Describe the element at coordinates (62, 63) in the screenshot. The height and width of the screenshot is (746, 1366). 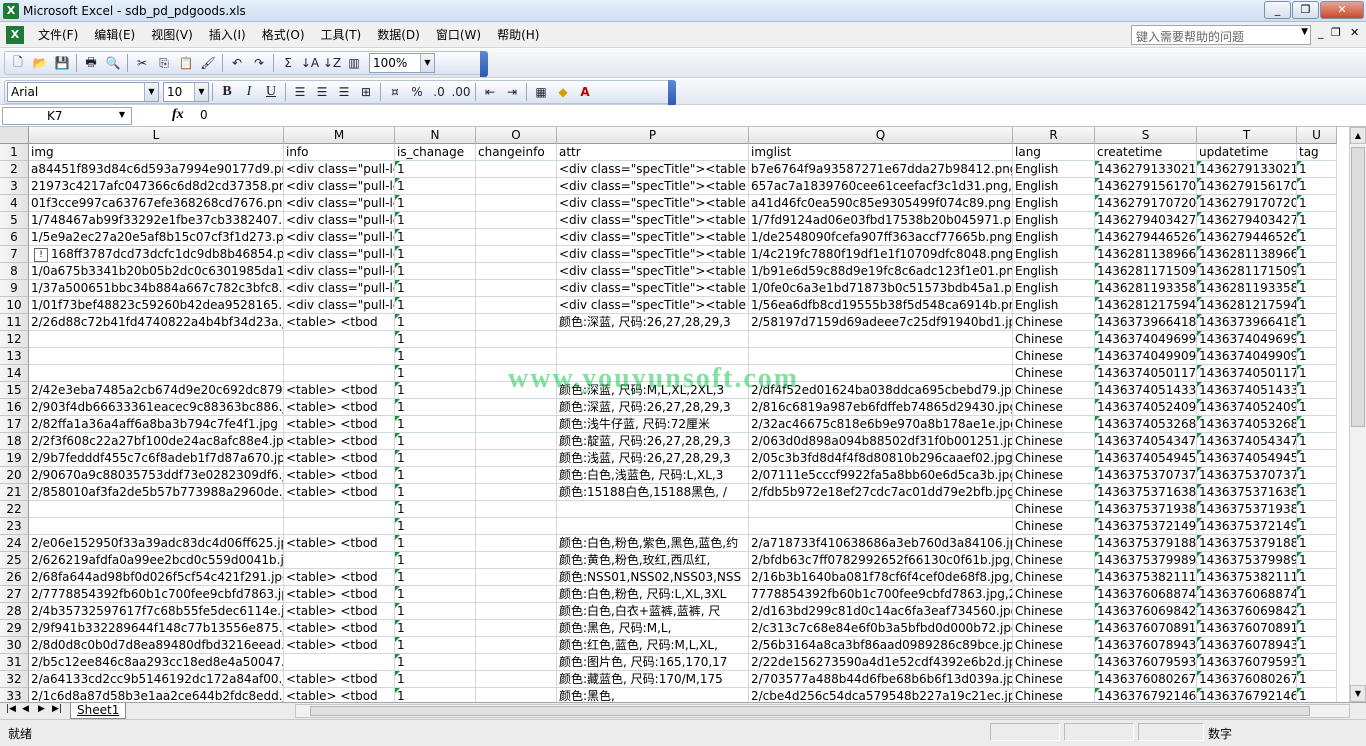
I see `save-icon: 💾` at that location.